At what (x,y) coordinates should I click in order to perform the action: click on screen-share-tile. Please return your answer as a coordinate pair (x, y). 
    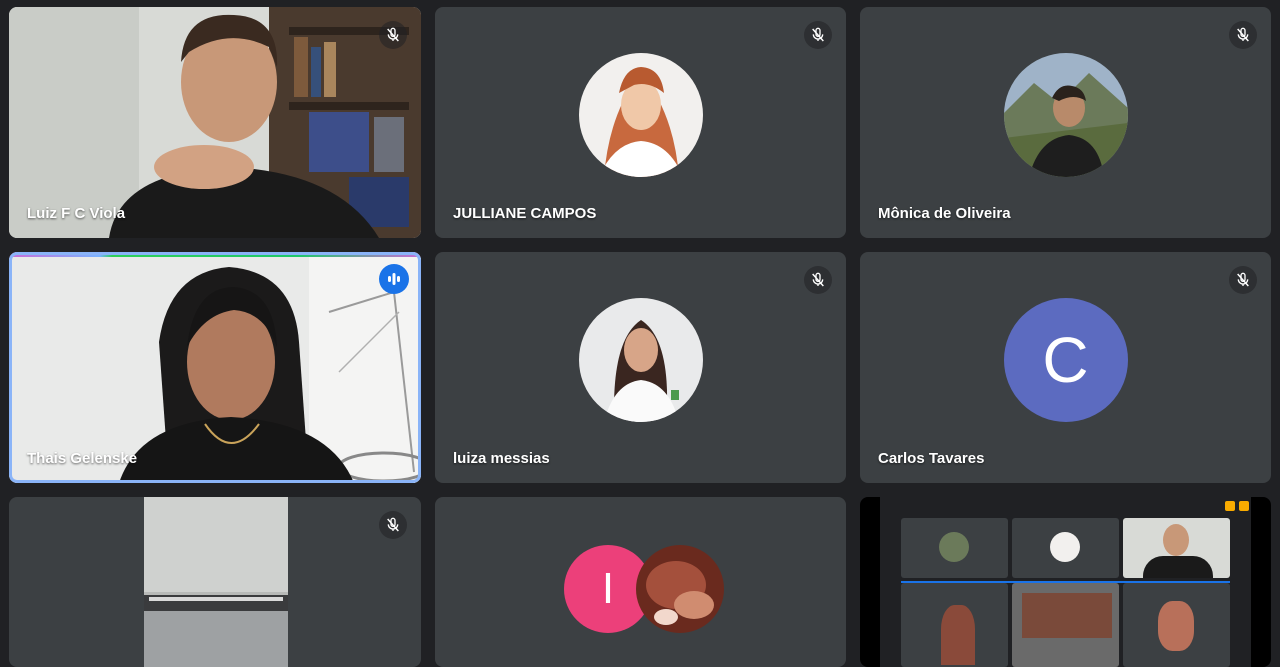
    Looking at the image, I should click on (1065, 582).